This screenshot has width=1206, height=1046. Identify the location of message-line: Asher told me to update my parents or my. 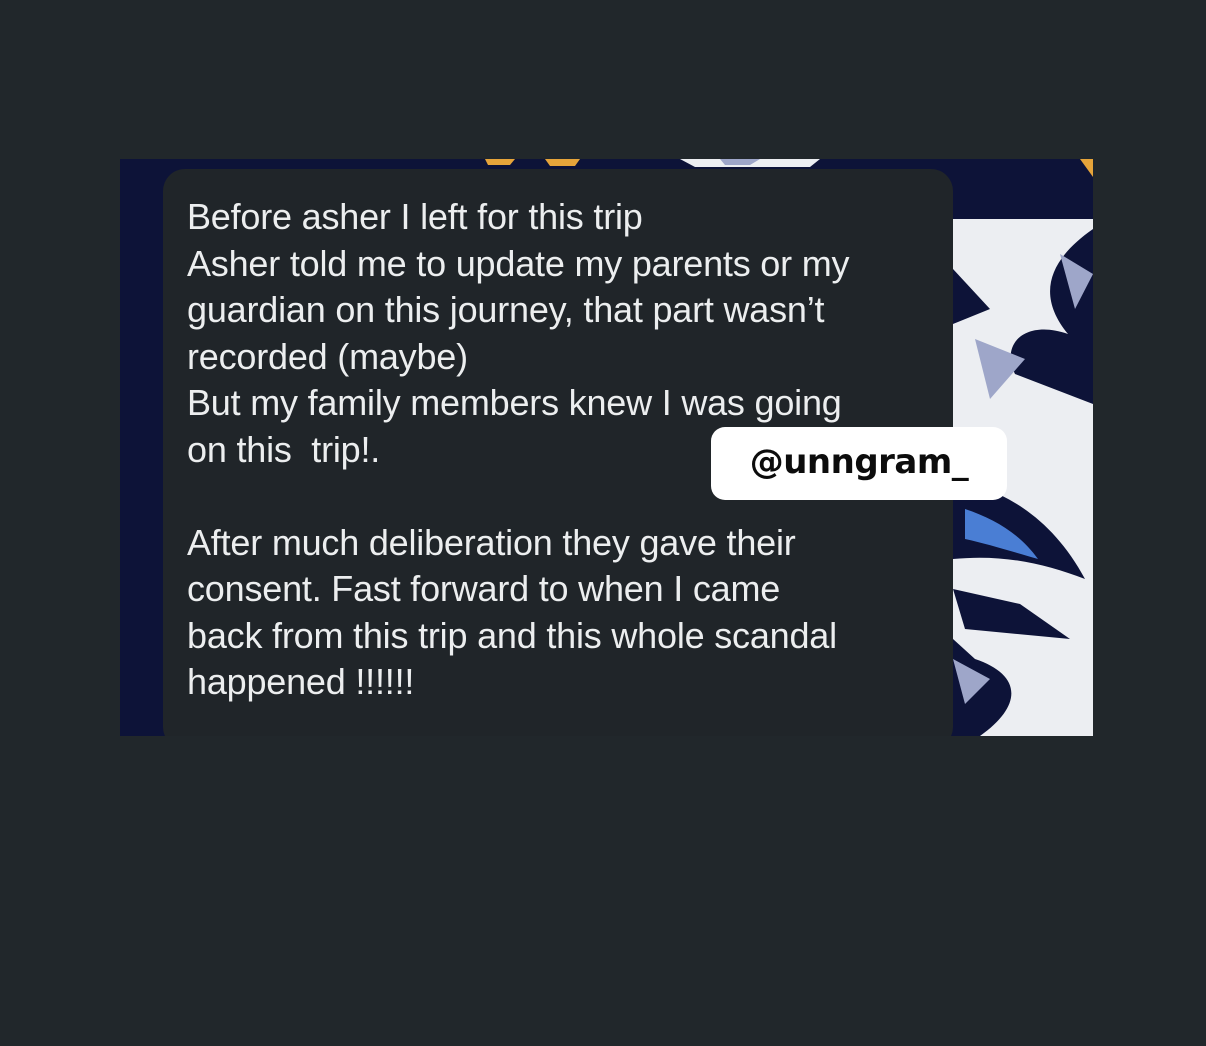
(518, 263).